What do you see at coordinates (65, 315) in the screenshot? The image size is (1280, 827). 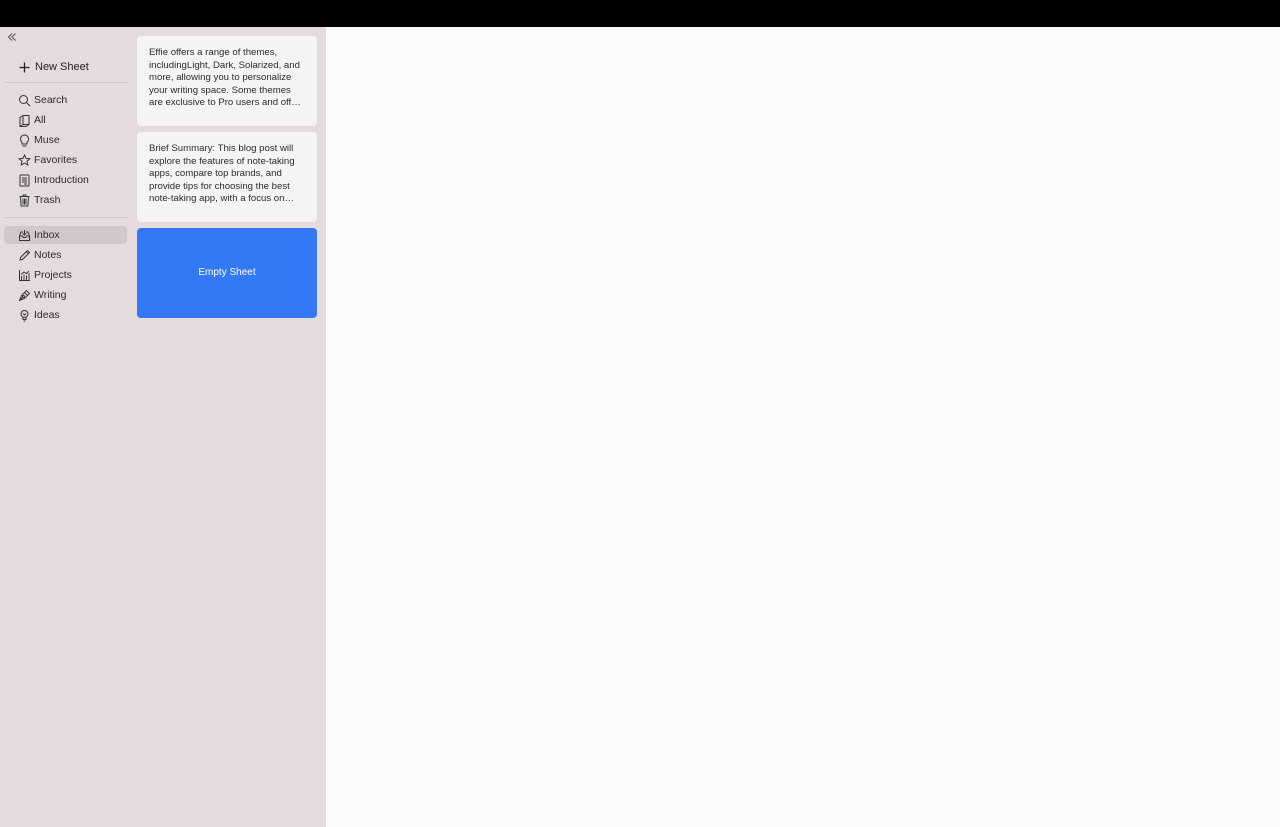 I see `sidebar-item-ideas: Ideas` at bounding box center [65, 315].